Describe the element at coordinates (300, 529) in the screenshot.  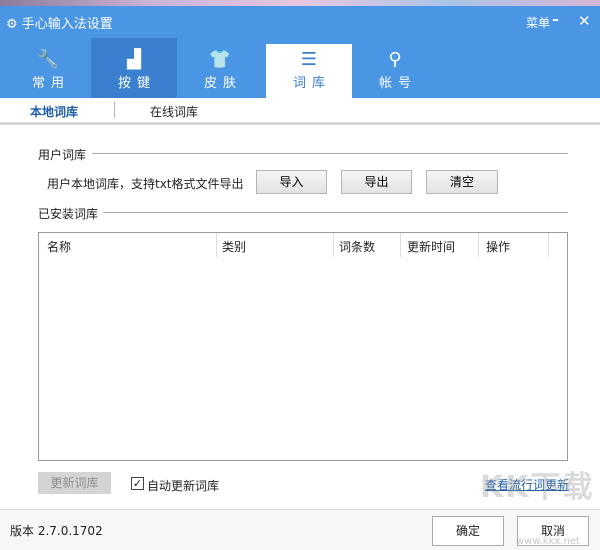
I see `footer: 版本 2.7.0.1702 确定 取消` at that location.